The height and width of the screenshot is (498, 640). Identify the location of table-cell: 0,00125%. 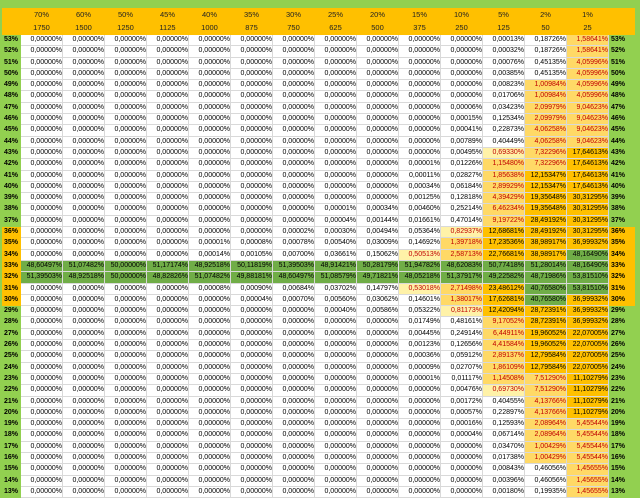
(419, 198).